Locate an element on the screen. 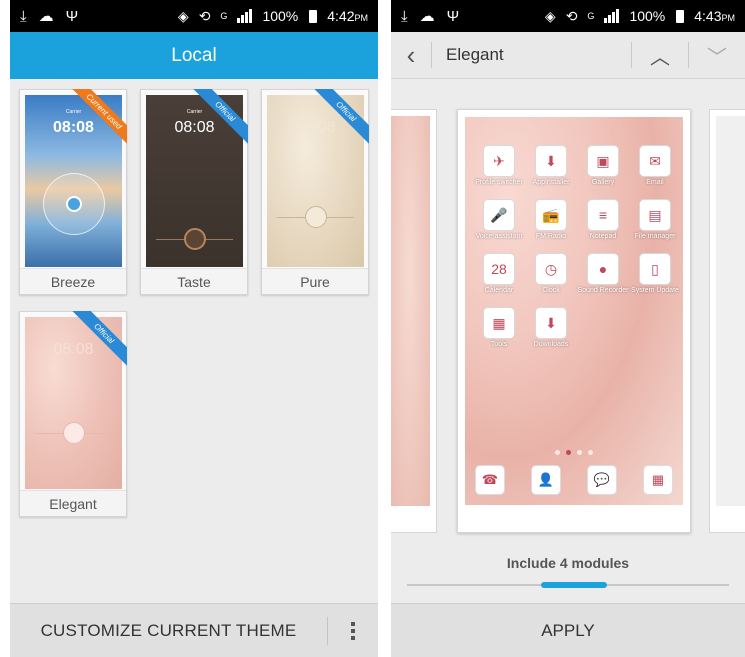 The height and width of the screenshot is (657, 745). theme-label: Taste is located at coordinates (194, 281).